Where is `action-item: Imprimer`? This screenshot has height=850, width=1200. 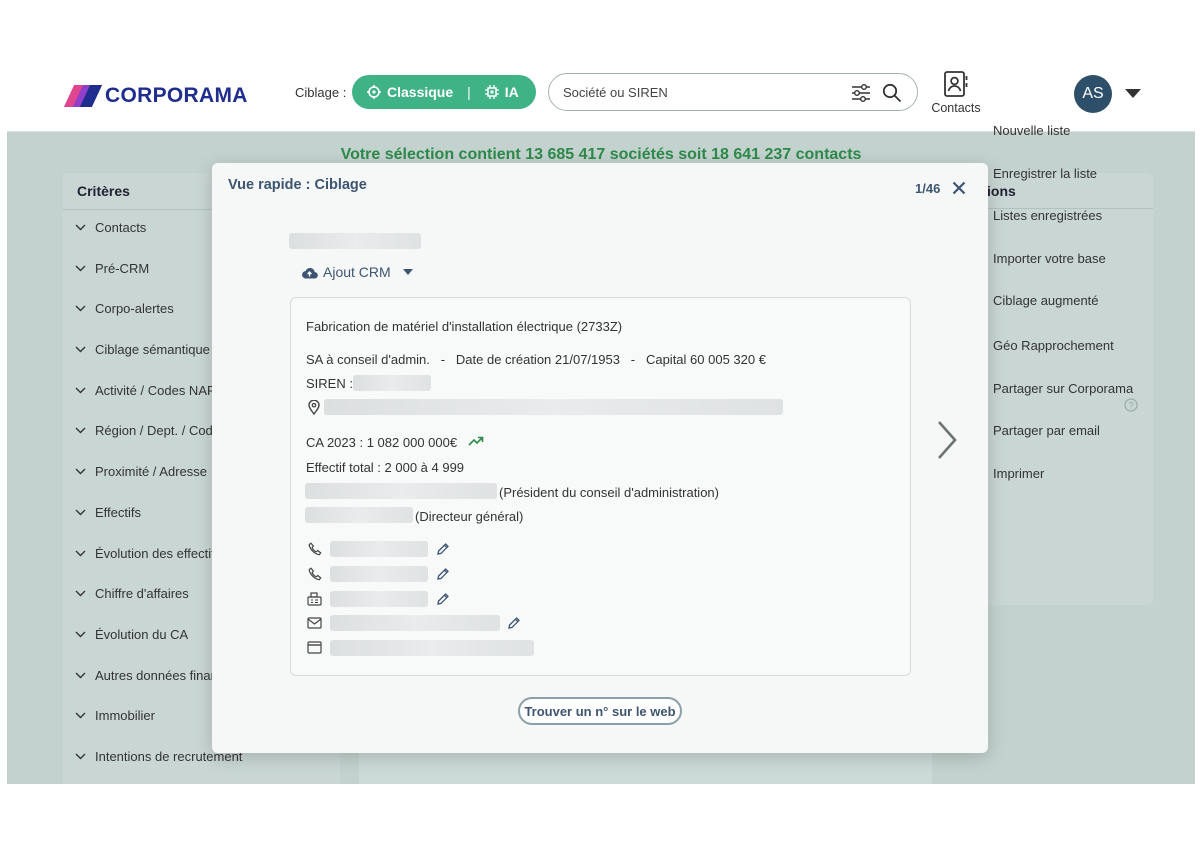 action-item: Imprimer is located at coordinates (1018, 473).